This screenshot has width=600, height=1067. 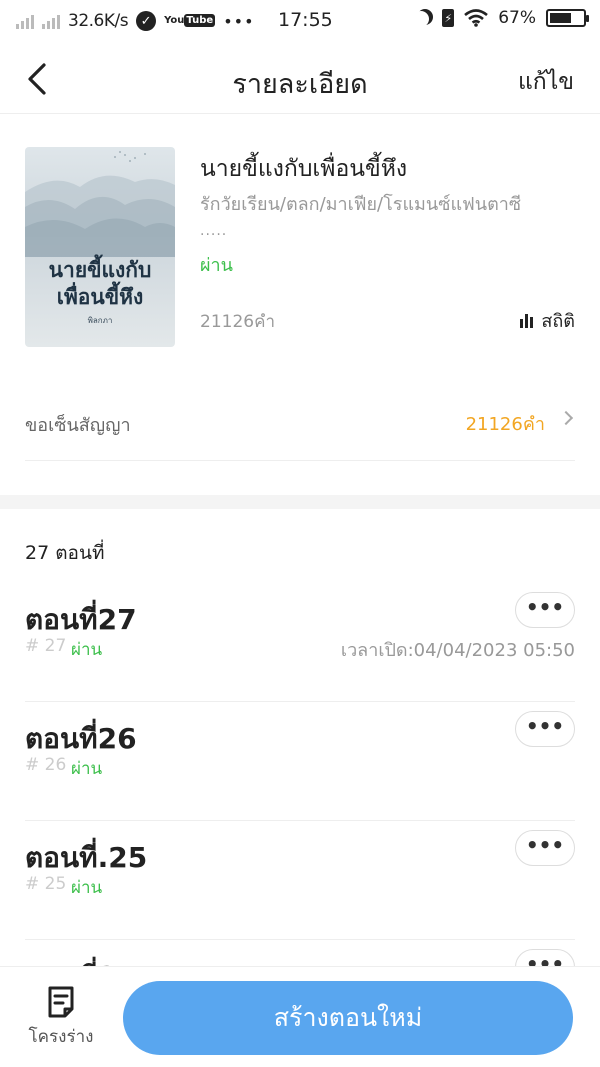 I want to click on chapter-item: ตอนที่26 # 26 ผ่าน •••, so click(x=300, y=762).